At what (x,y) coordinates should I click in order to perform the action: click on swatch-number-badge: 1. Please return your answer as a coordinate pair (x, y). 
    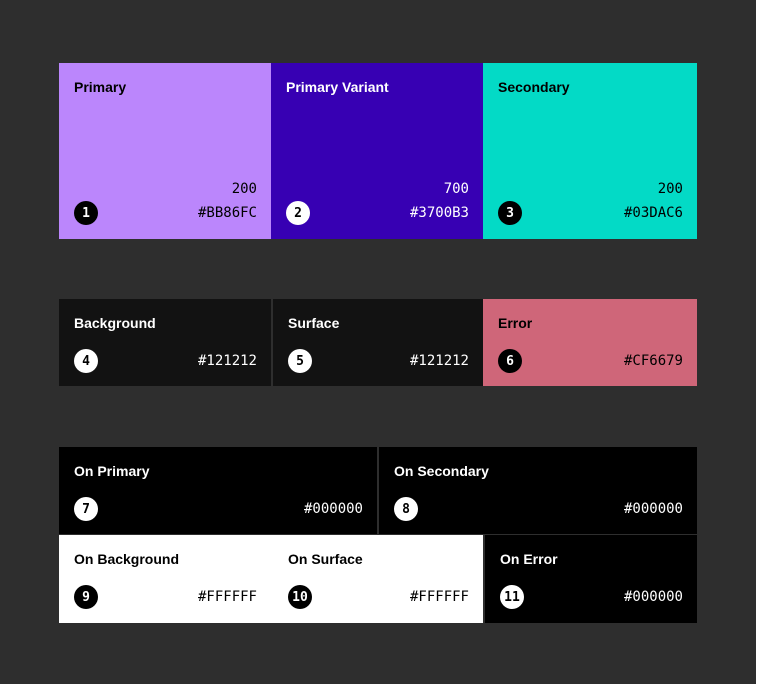
    Looking at the image, I should click on (86, 213).